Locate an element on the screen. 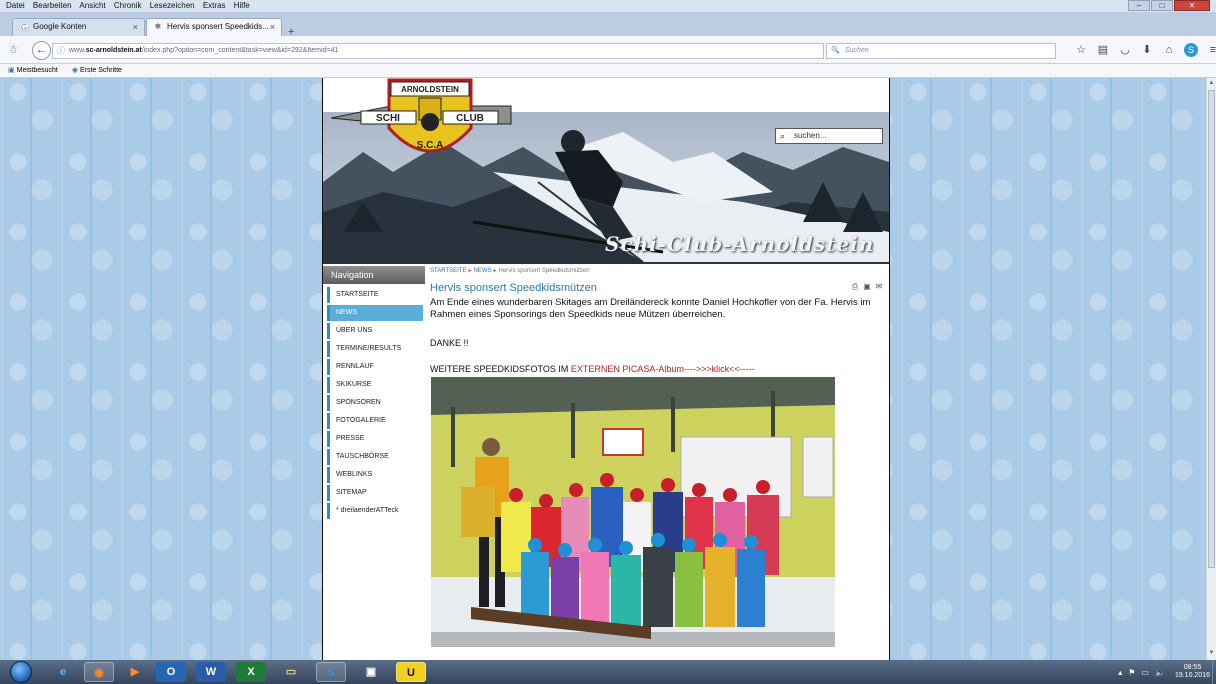  window-controls: – □ ✕ is located at coordinates (1168, 6).